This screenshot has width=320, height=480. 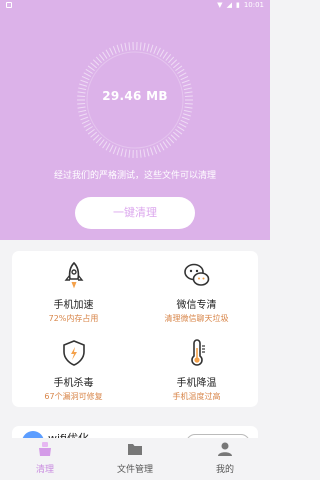 I want to click on tool-title: 手机降温, so click(x=196, y=383).